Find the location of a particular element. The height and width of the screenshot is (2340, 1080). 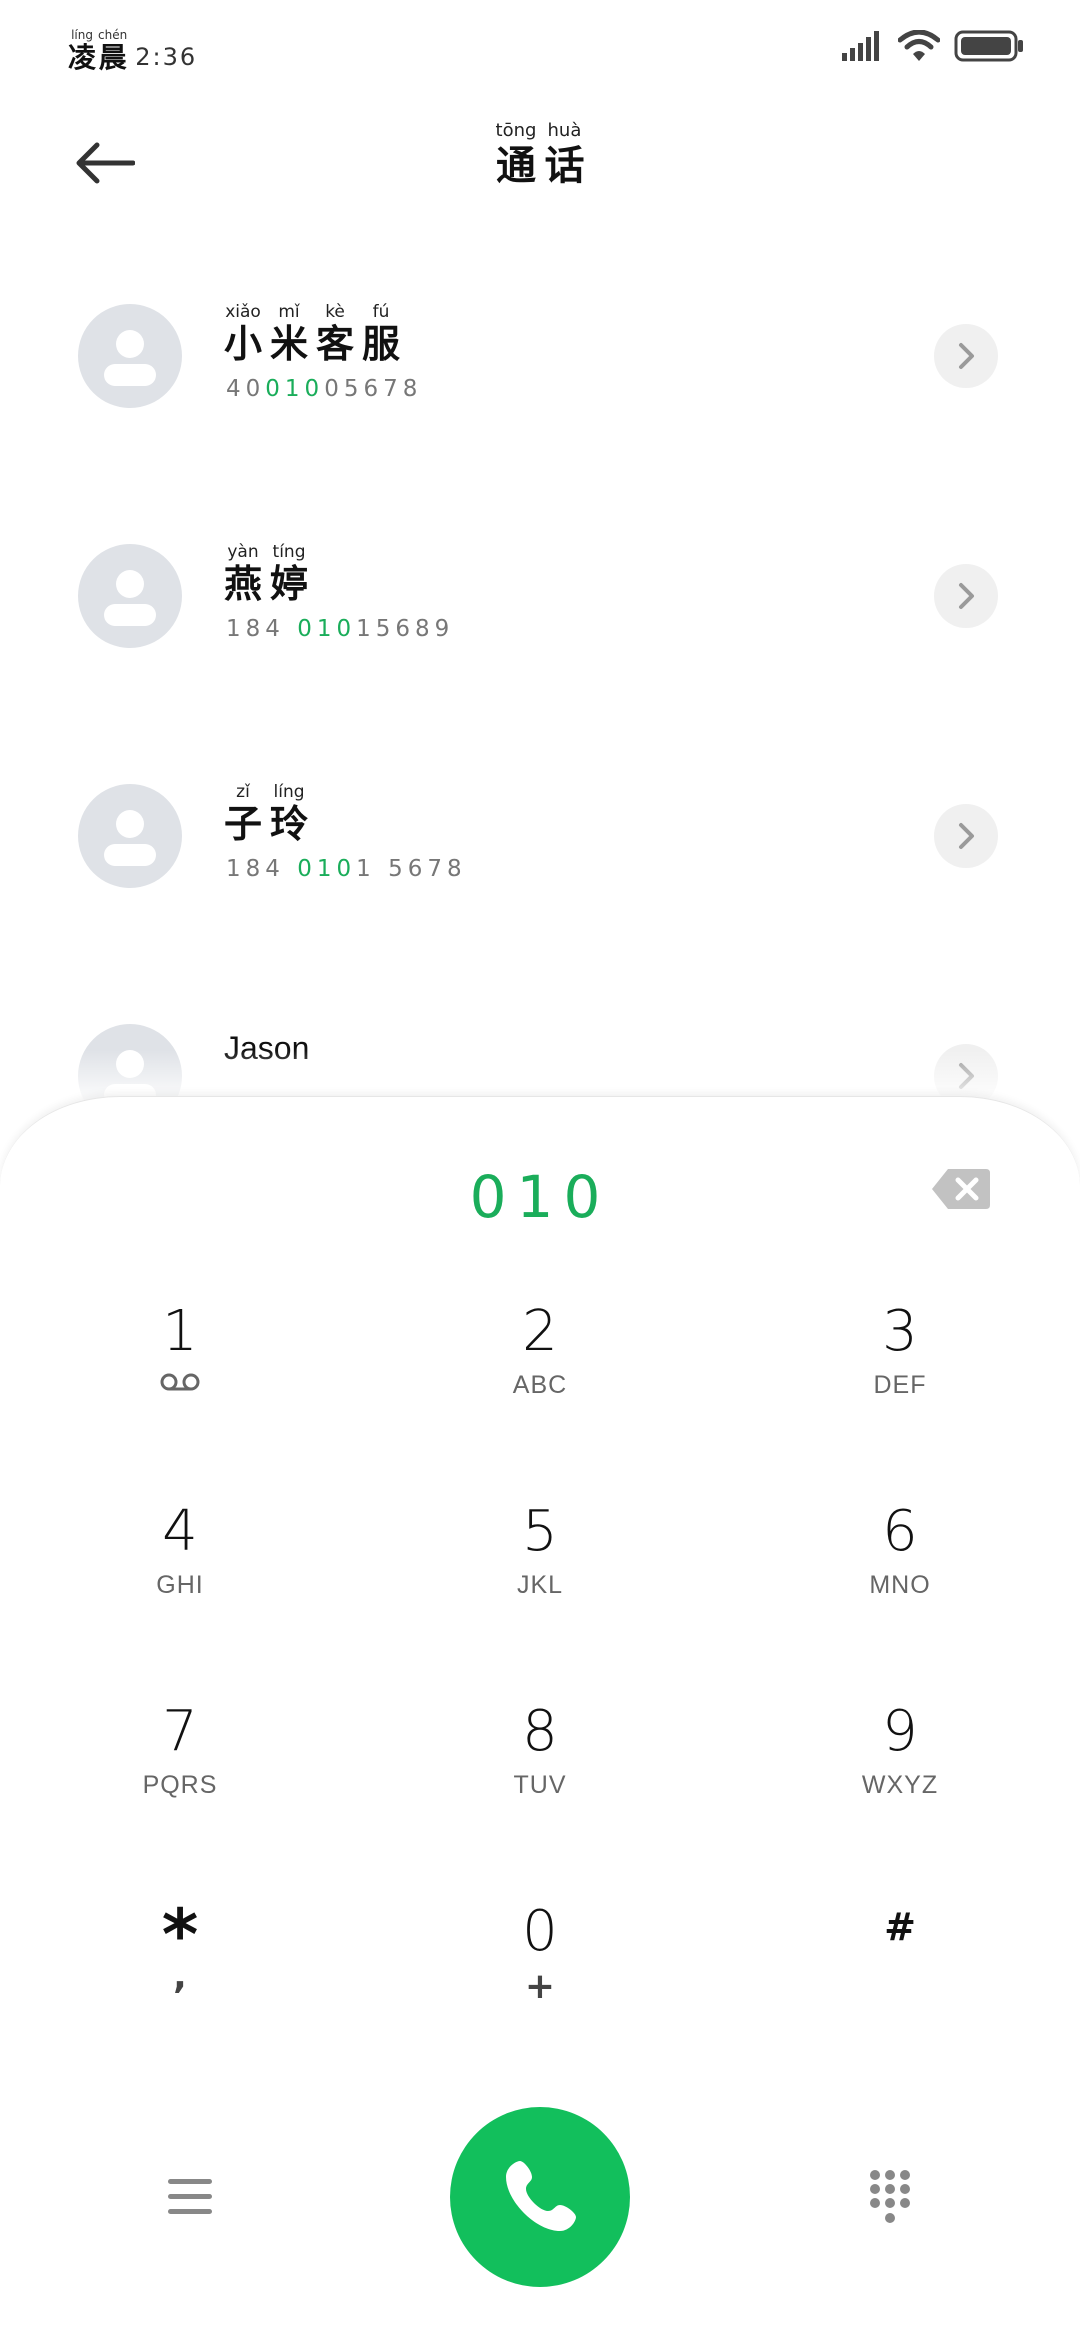

key-3: 3 DEF is located at coordinates (900, 1372).